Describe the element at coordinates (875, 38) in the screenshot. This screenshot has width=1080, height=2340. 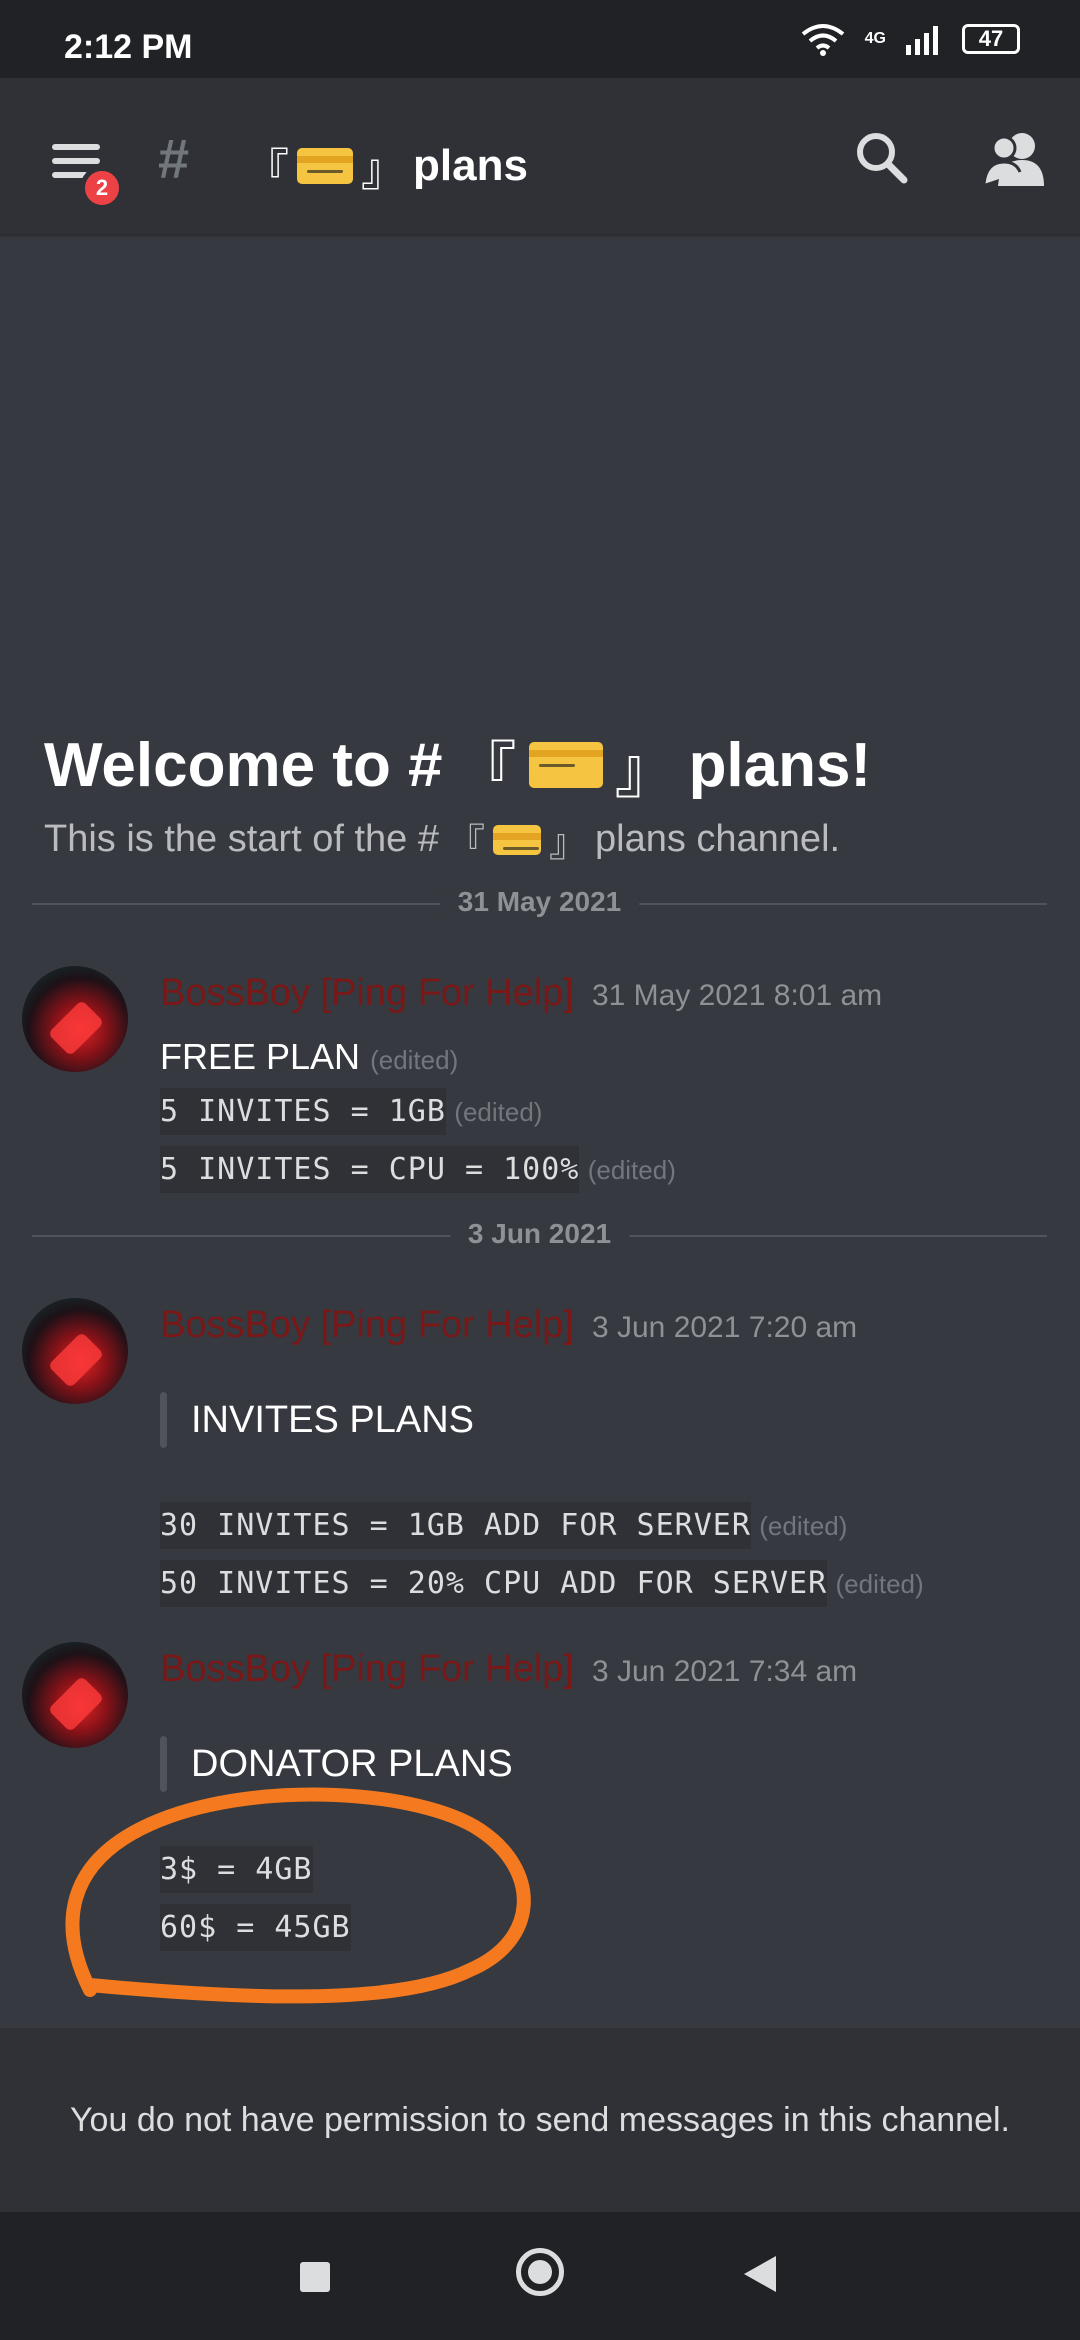
I see `network-type: 4G` at that location.